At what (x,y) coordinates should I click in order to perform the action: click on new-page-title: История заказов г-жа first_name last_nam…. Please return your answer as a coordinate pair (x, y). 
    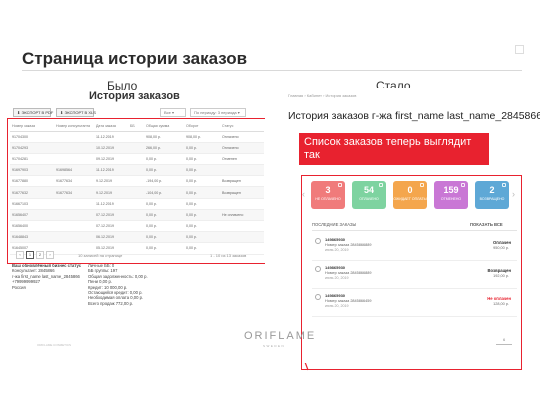
    Looking at the image, I should click on (414, 116).